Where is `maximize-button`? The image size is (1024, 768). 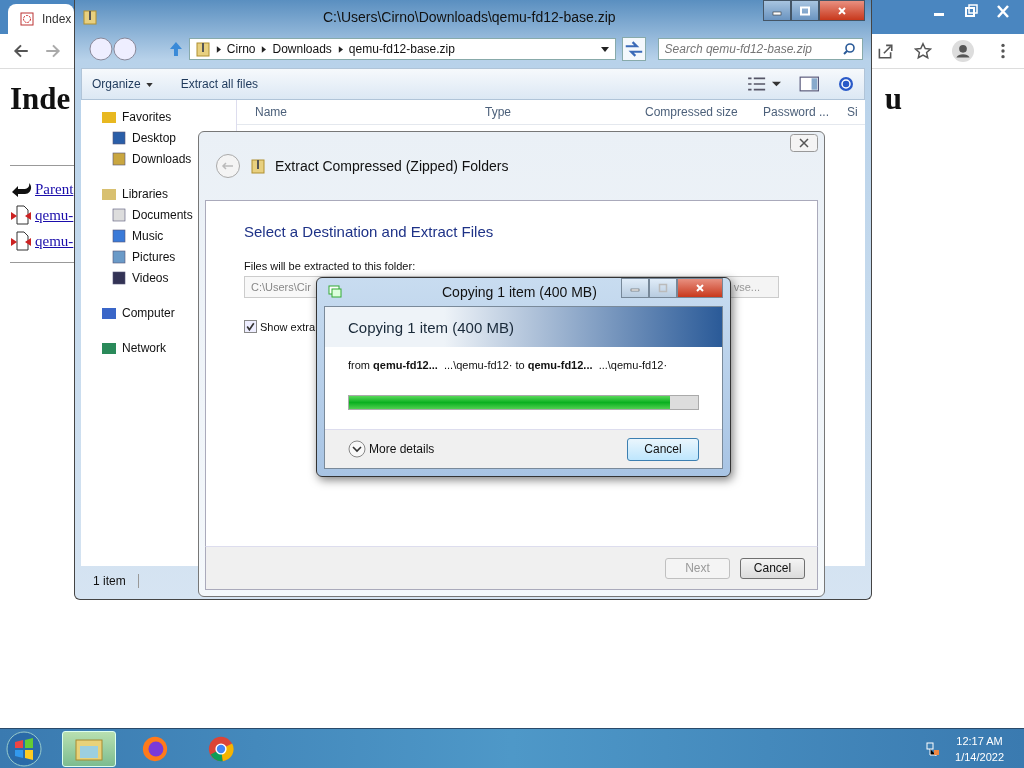 maximize-button is located at coordinates (805, 10).